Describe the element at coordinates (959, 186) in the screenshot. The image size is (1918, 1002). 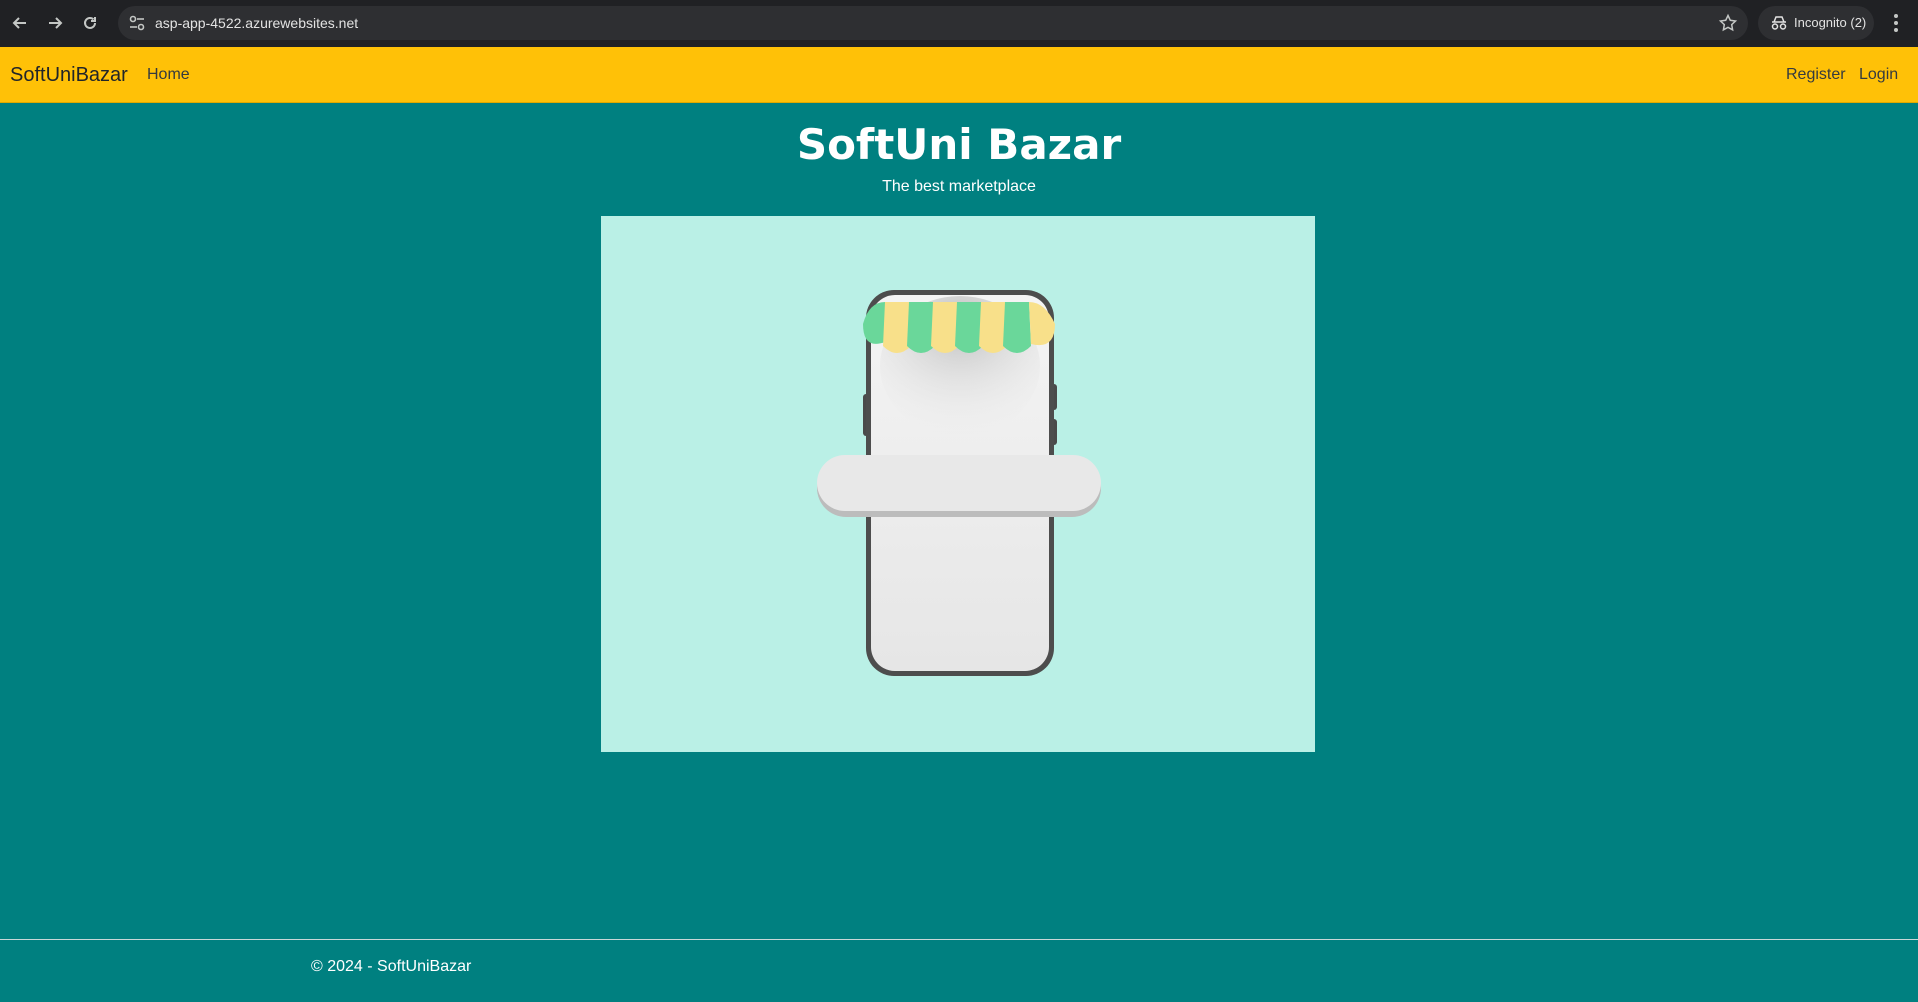
I see `page-subtitle: The best marketplace` at that location.